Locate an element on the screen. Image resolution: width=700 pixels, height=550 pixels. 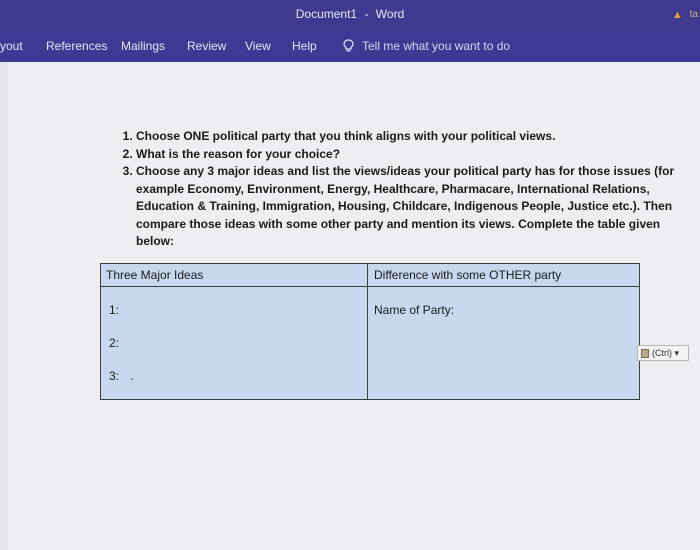
paste-options-label: (Ctrl) is located at coordinates (662, 353).